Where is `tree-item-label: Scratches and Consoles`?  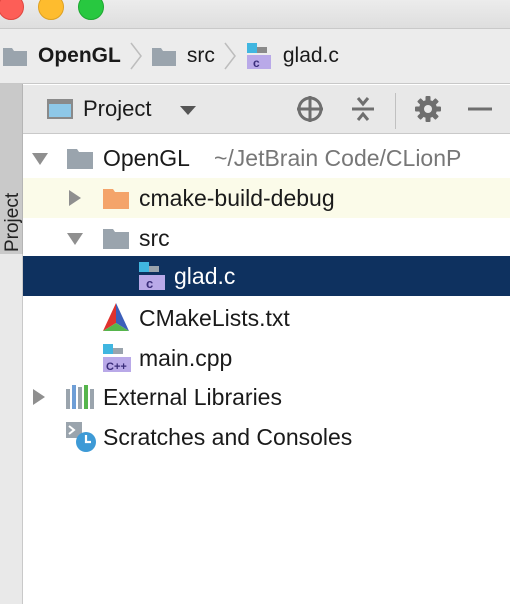
tree-item-label: Scratches and Consoles is located at coordinates (228, 436).